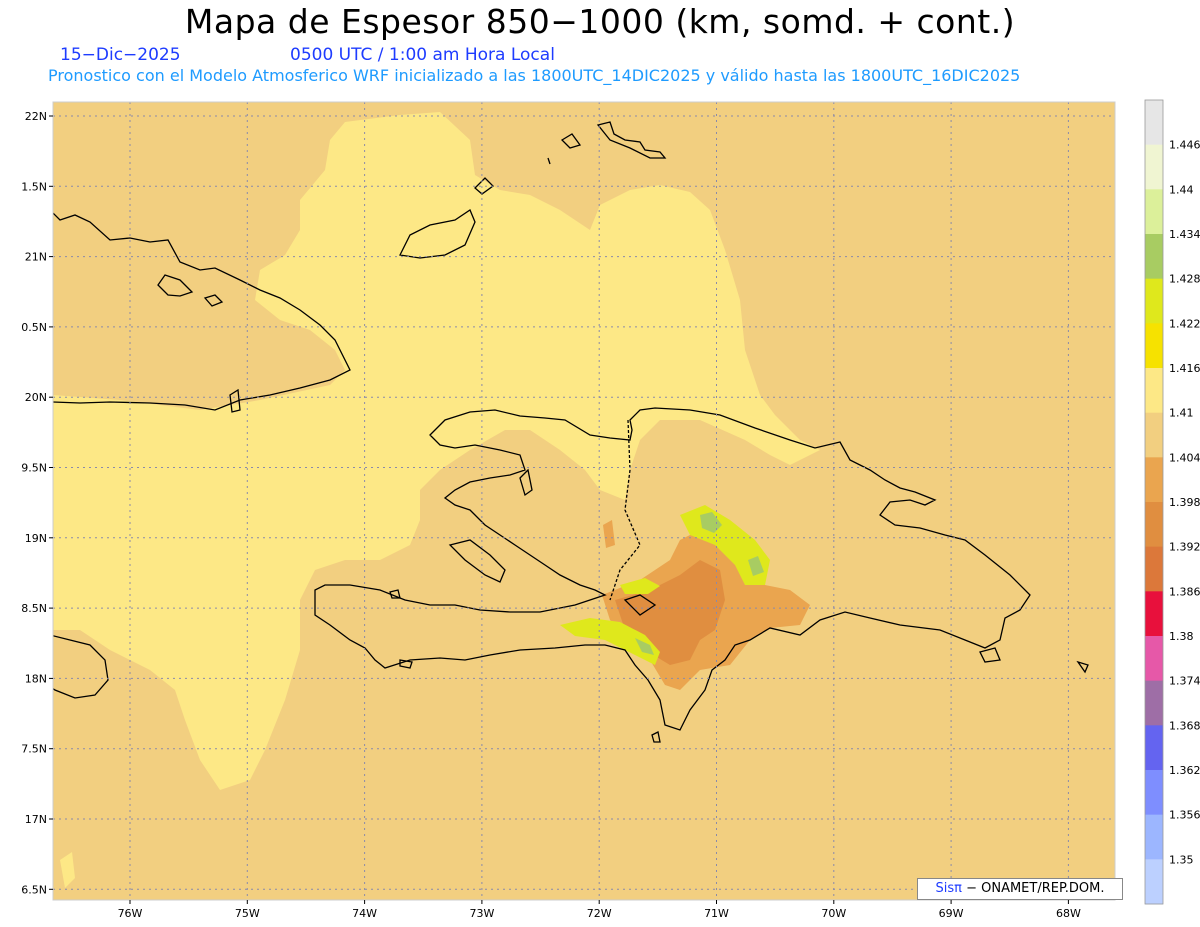 The width and height of the screenshot is (1200, 927). I want to click on colorbar-label: 1.416, so click(1184, 368).